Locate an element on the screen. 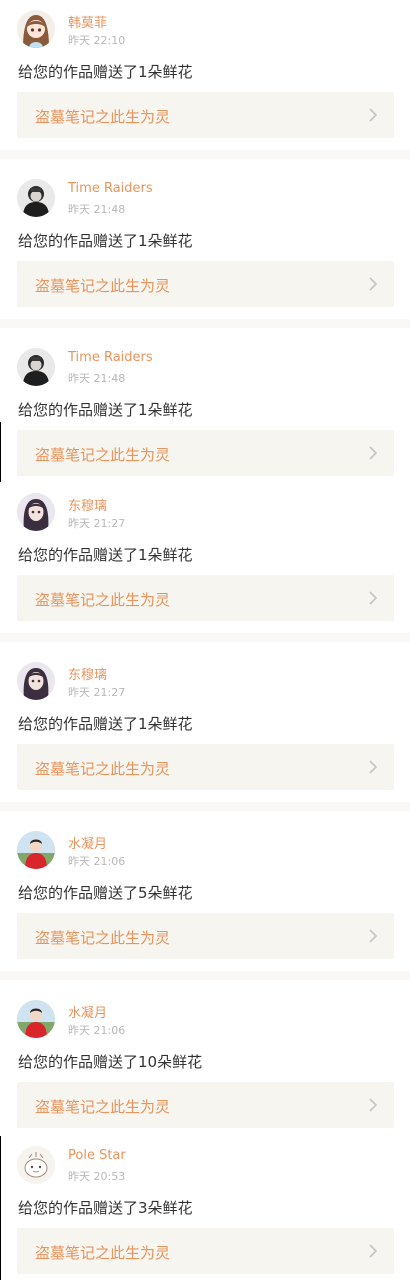  timestamp: 昨天 22:10 is located at coordinates (97, 40).